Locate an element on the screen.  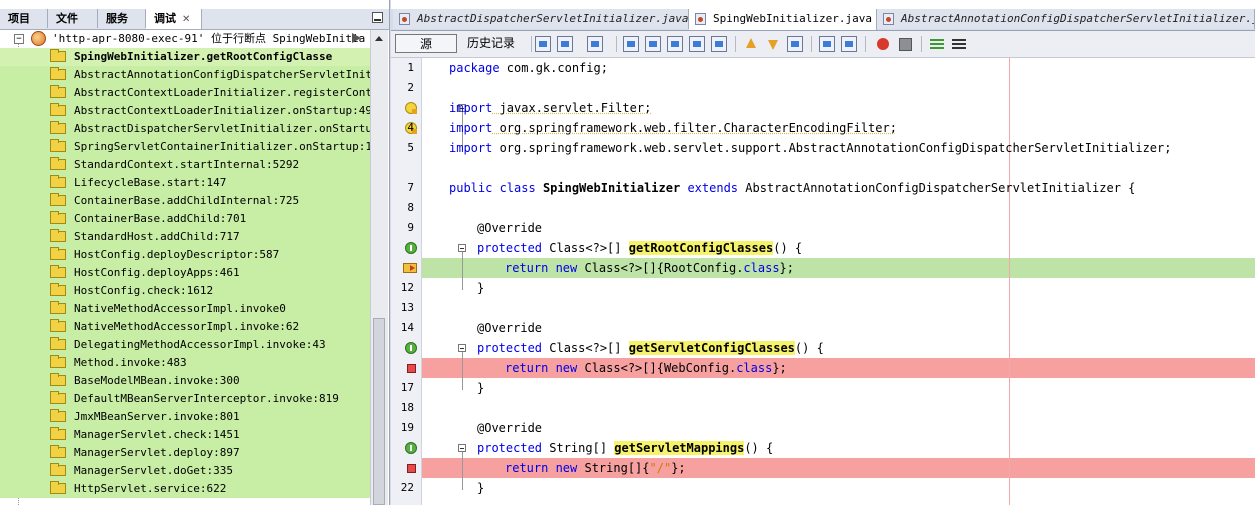
tab-debugging: 调试 ✕ is located at coordinates (174, 19).